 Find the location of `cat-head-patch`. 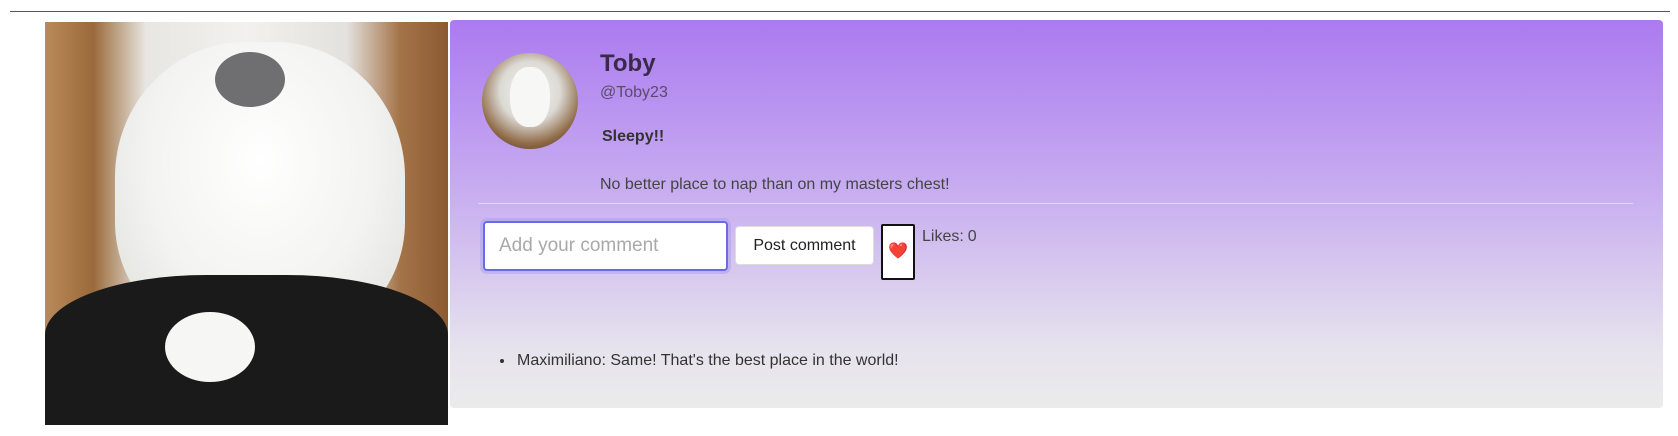

cat-head-patch is located at coordinates (250, 79).